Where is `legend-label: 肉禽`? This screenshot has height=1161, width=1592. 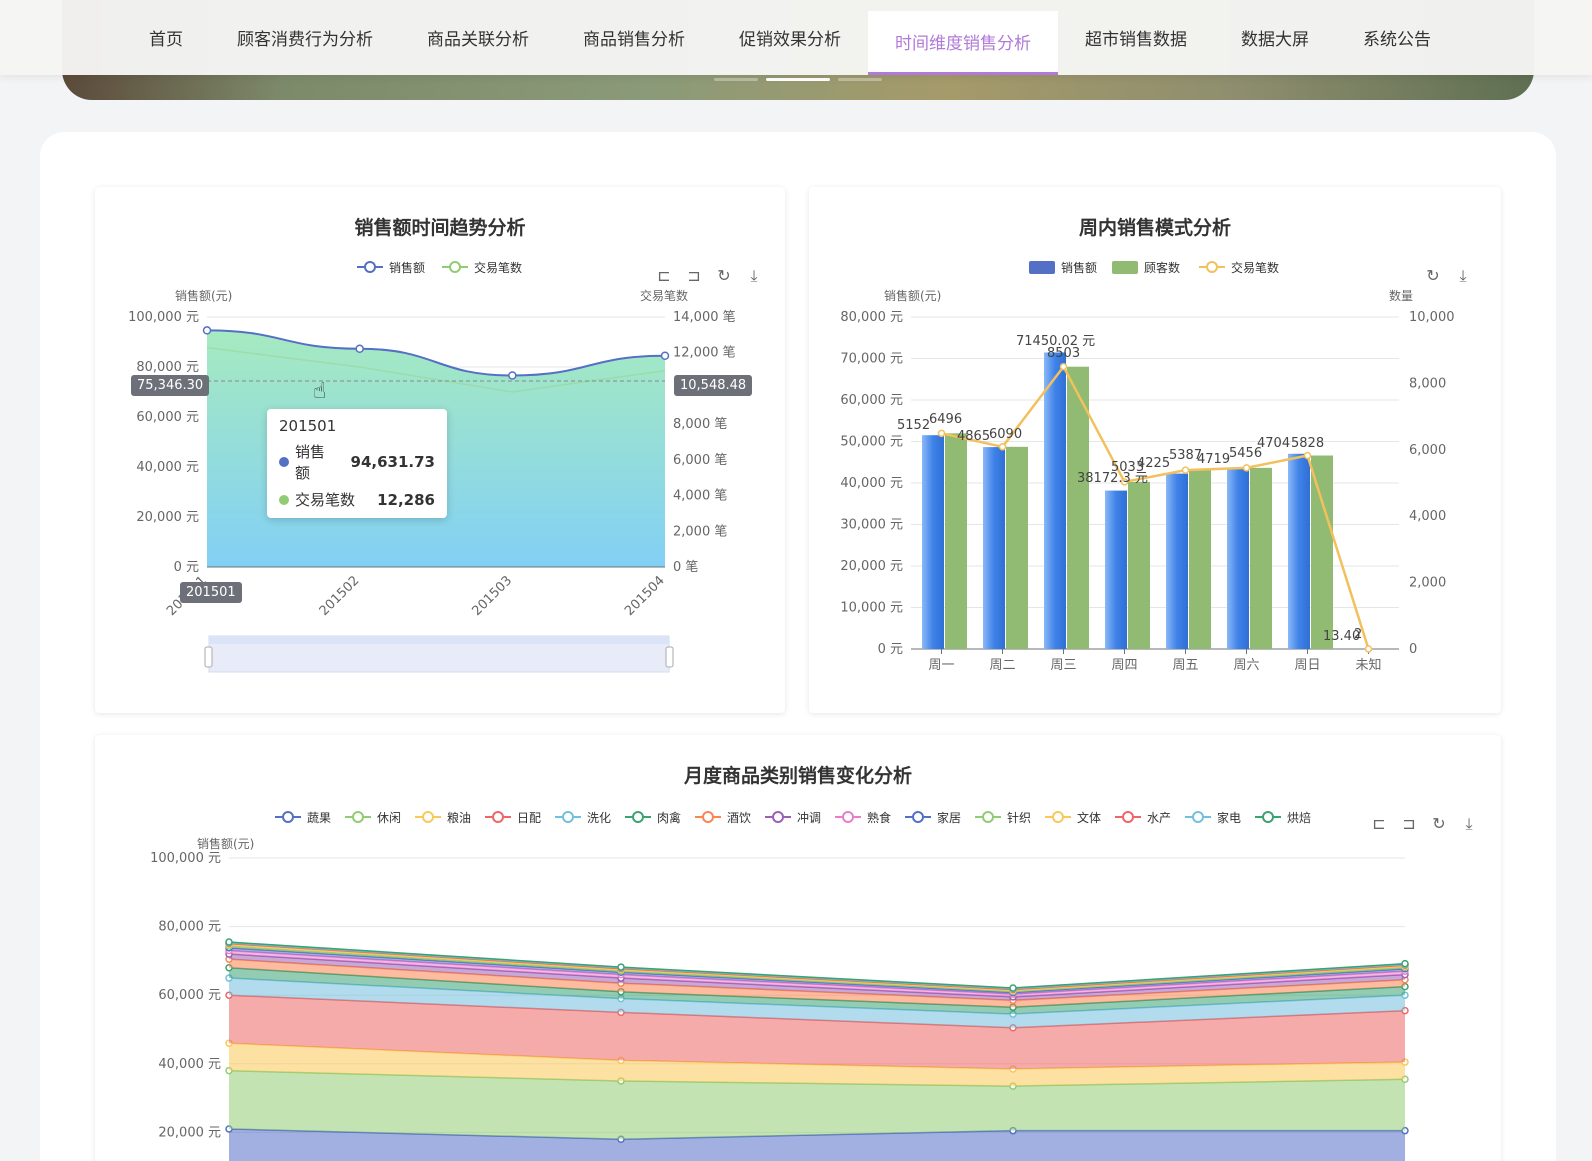
legend-label: 肉禽 is located at coordinates (669, 817).